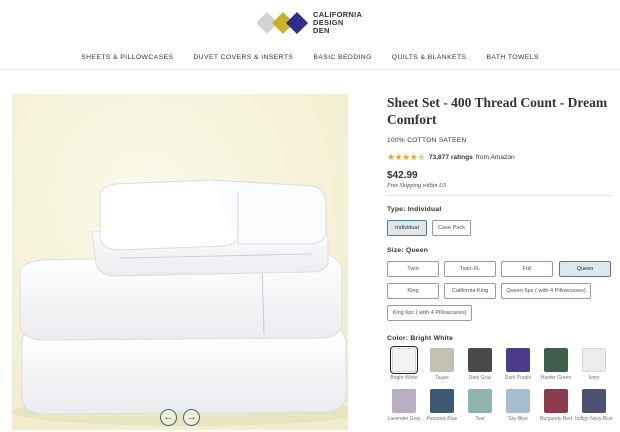  I want to click on nav-item-quilts-blankets: QUILTS & BLANKETS, so click(429, 57).